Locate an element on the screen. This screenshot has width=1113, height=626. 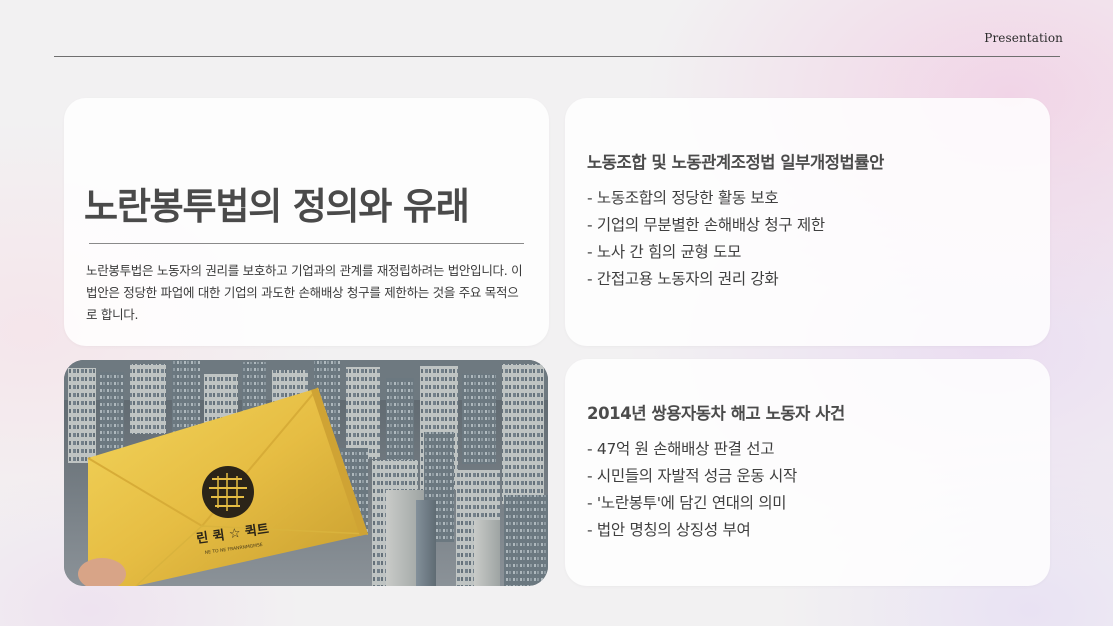
law-card-heading: 노동조합 및 노동관계조정법 일부개정법률안 is located at coordinates (735, 162).